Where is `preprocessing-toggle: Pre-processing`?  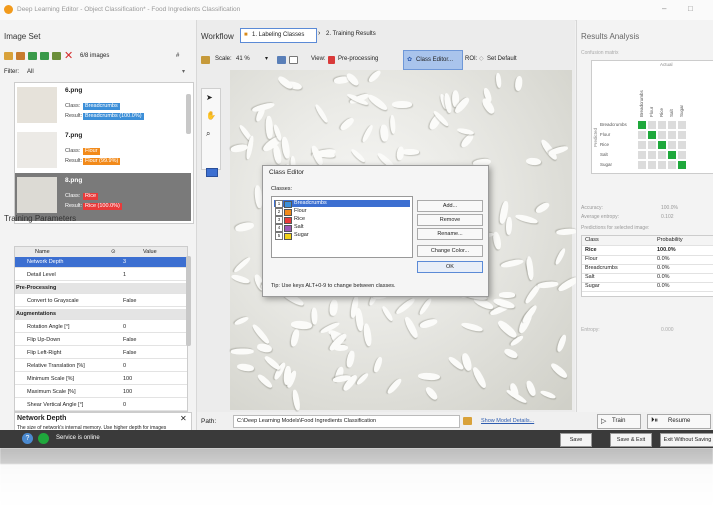
preprocessing-toggle: Pre-processing is located at coordinates (358, 59).